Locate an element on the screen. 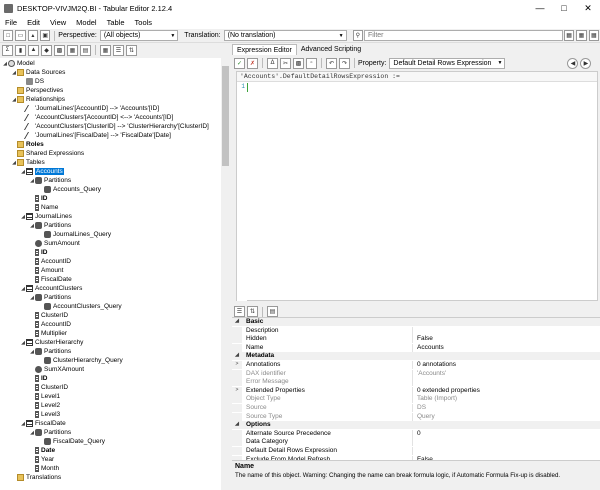  property-row: Source Type Query is located at coordinates (416, 416).